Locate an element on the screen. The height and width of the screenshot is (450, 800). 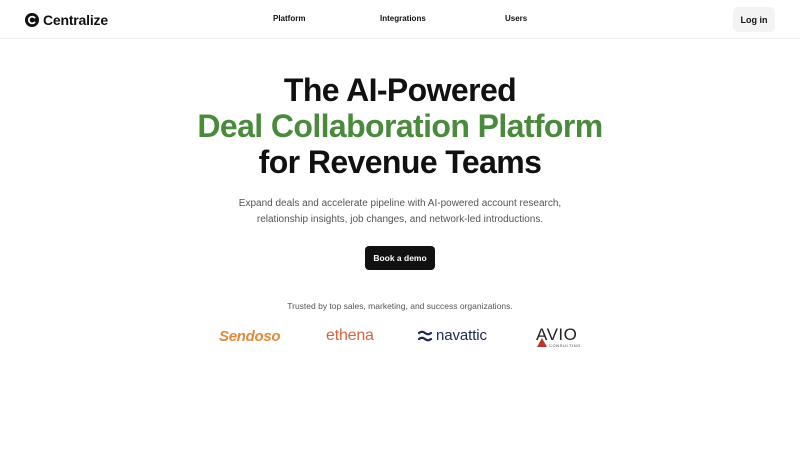
ethena-logo: ethena is located at coordinates (350, 336).